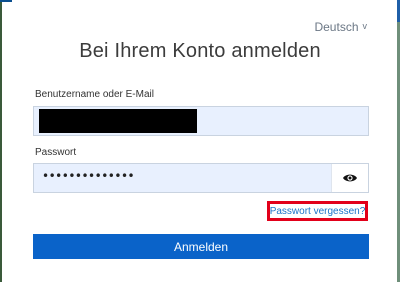 Image resolution: width=400 pixels, height=282 pixels. Describe the element at coordinates (94, 94) in the screenshot. I see `username-label: Benutzername oder E-Mail` at that location.